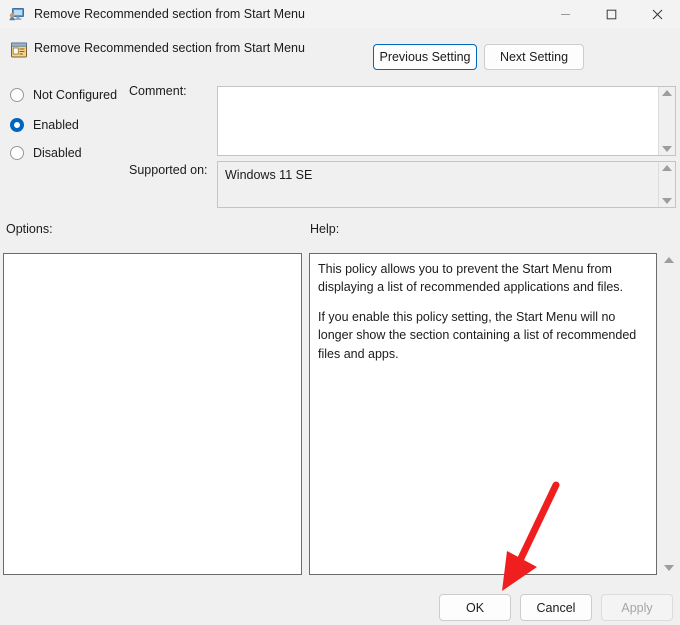 The width and height of the screenshot is (680, 625). What do you see at coordinates (56, 125) in the screenshot?
I see `radio-label-enabled: Enabled` at bounding box center [56, 125].